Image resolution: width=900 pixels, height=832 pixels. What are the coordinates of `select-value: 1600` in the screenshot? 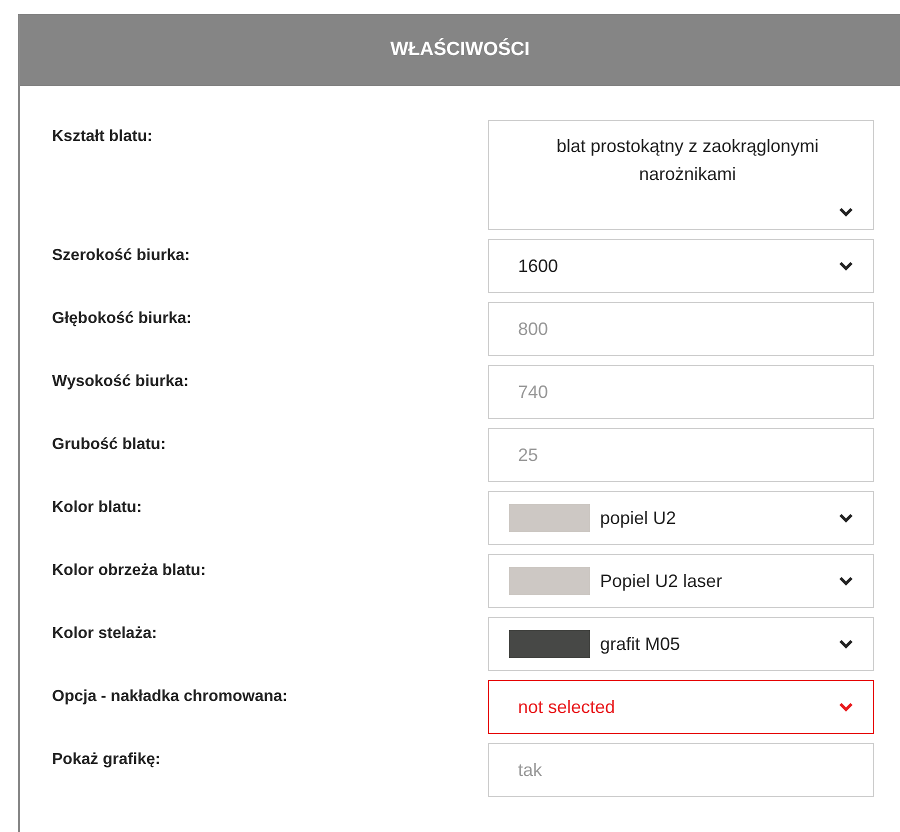 It's located at (539, 266).